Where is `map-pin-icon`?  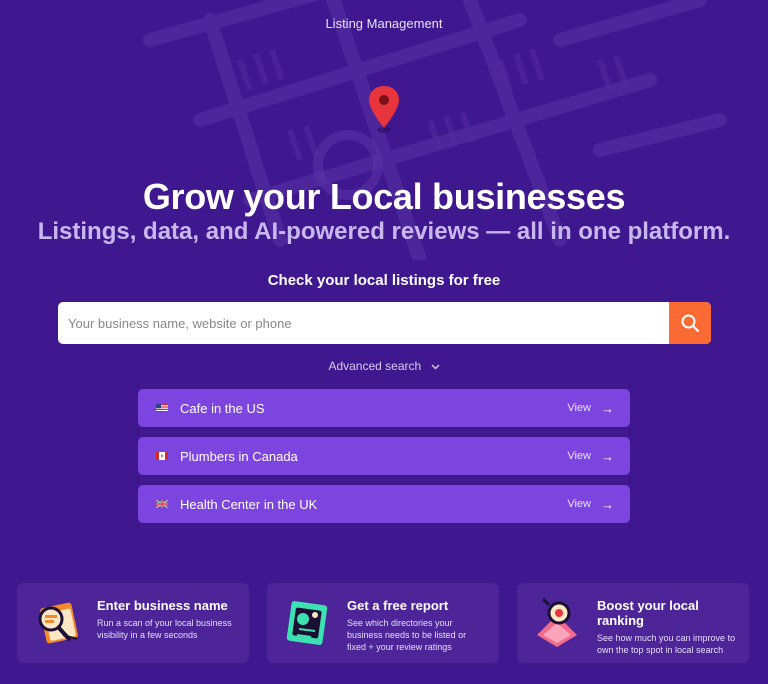
map-pin-icon is located at coordinates (384, 109).